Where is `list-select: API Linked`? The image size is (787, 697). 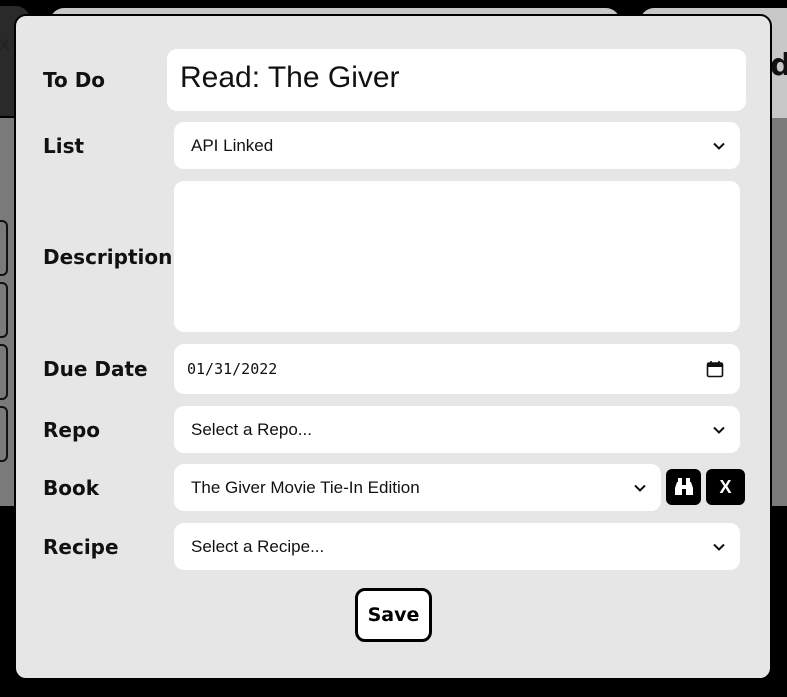 list-select: API Linked is located at coordinates (457, 145).